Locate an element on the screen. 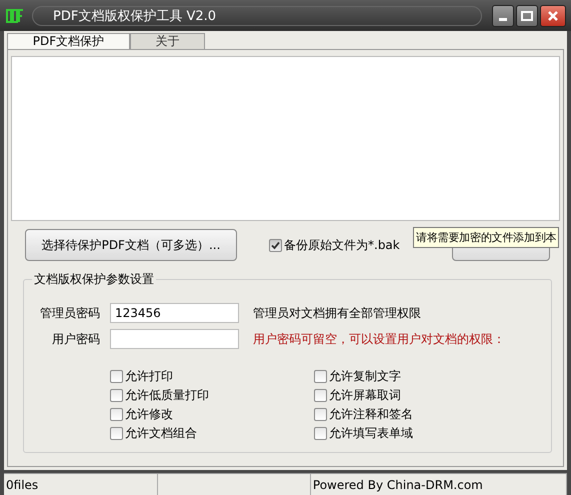 Image resolution: width=571 pixels, height=495 pixels. status-text: 0files is located at coordinates (22, 485).